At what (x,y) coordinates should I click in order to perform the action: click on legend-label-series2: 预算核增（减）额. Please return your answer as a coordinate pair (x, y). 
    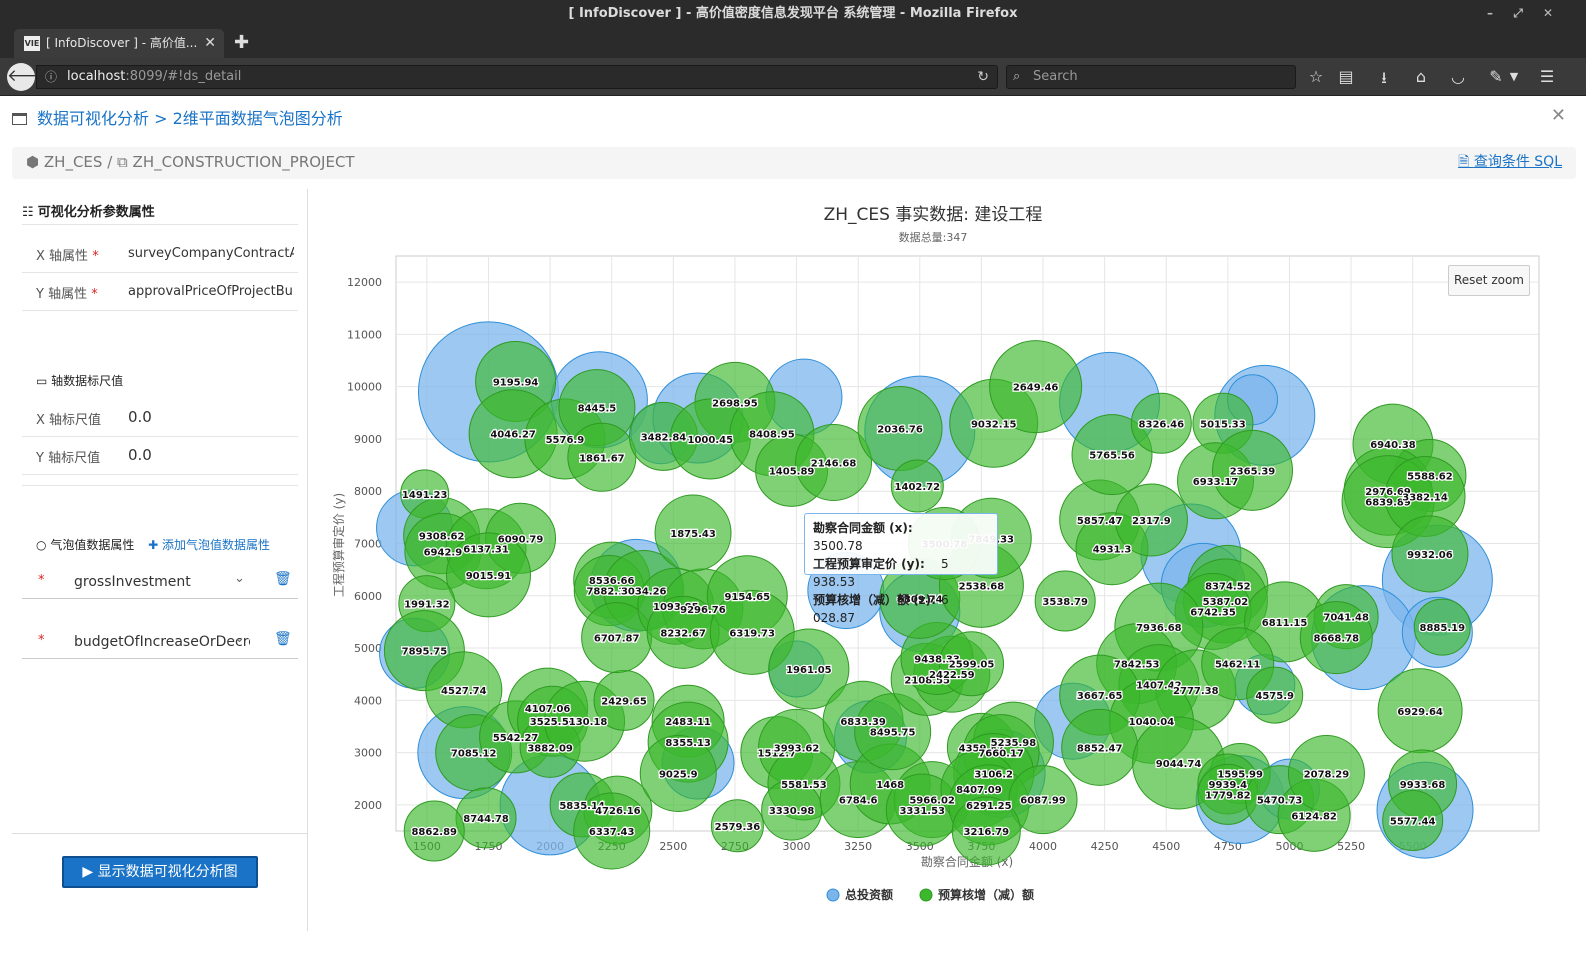
    Looking at the image, I should click on (986, 894).